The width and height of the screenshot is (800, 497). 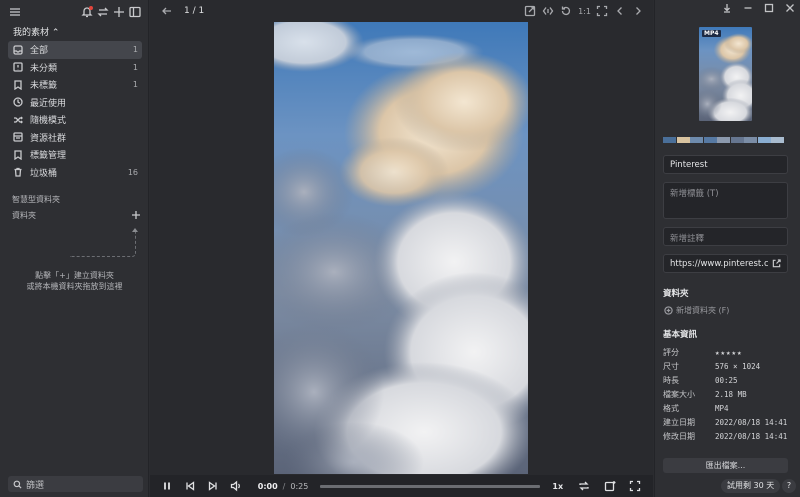 I want to click on hint-arrow, so click(x=104, y=242).